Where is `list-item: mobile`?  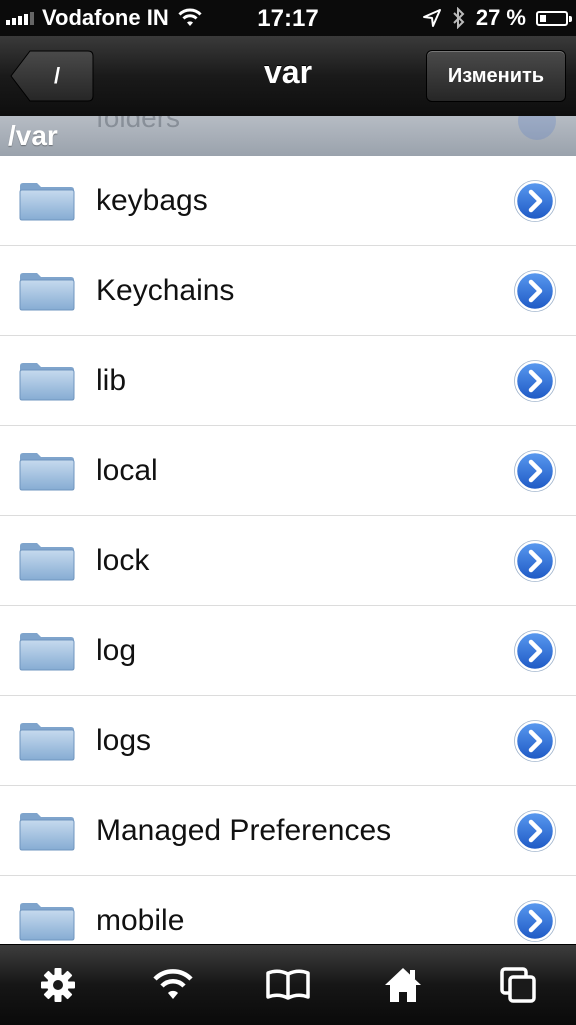
list-item: mobile is located at coordinates (288, 910).